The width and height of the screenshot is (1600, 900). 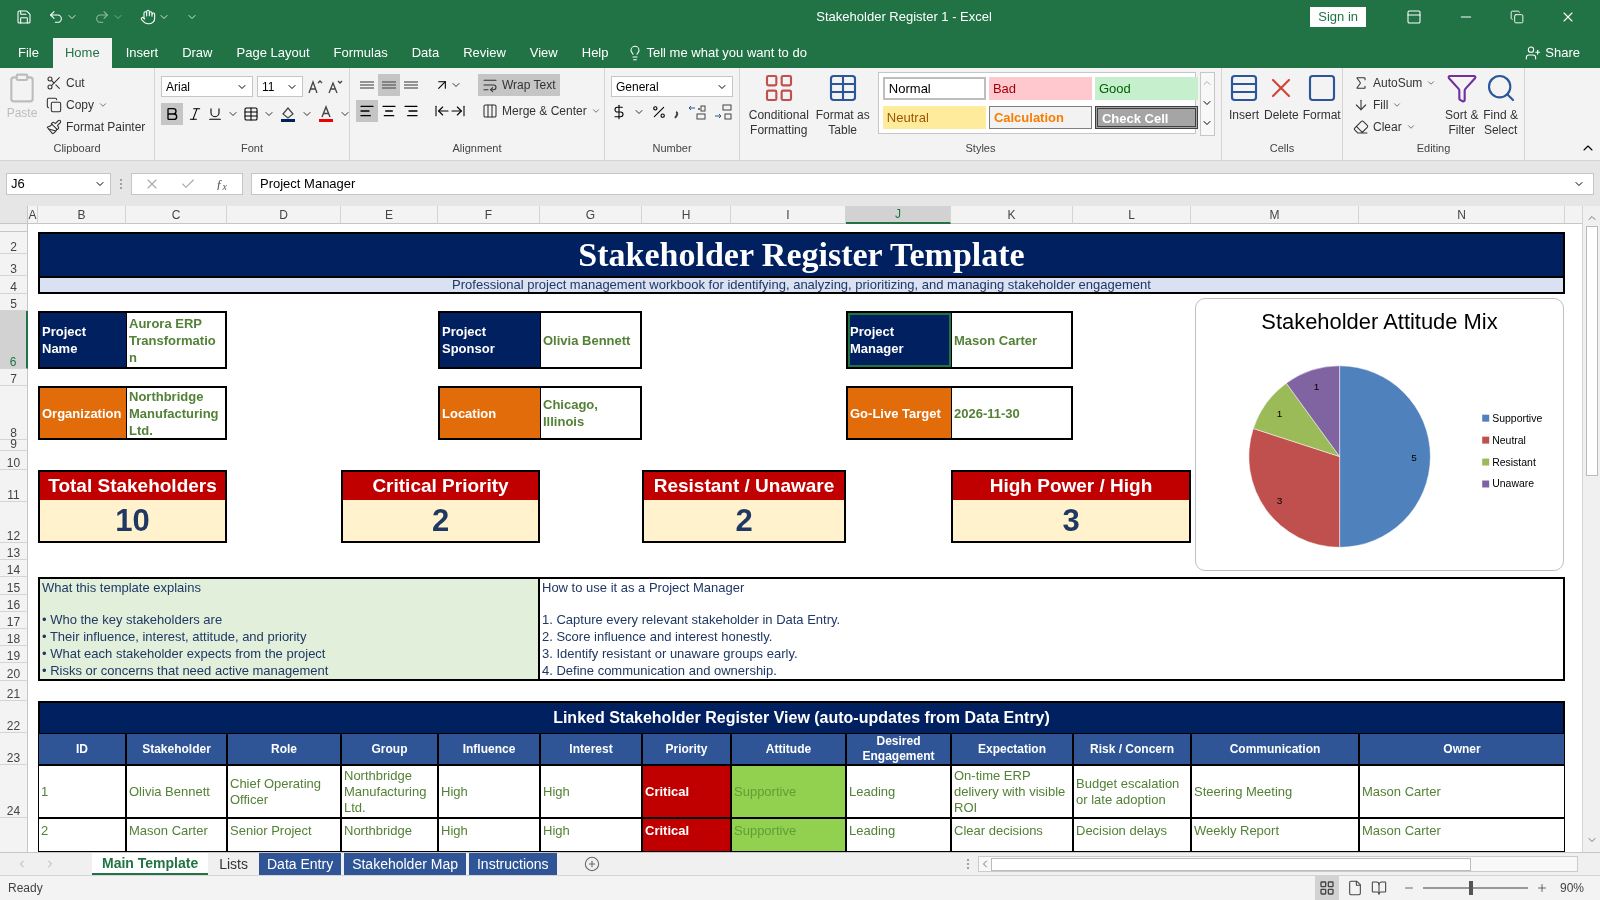 What do you see at coordinates (280, 86) in the screenshot?
I see `font-size-field: 11` at bounding box center [280, 86].